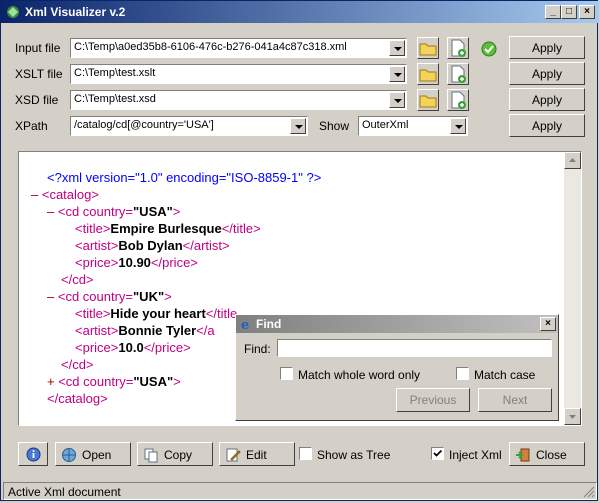  I want to click on input-file-label: Input file, so click(38, 48).